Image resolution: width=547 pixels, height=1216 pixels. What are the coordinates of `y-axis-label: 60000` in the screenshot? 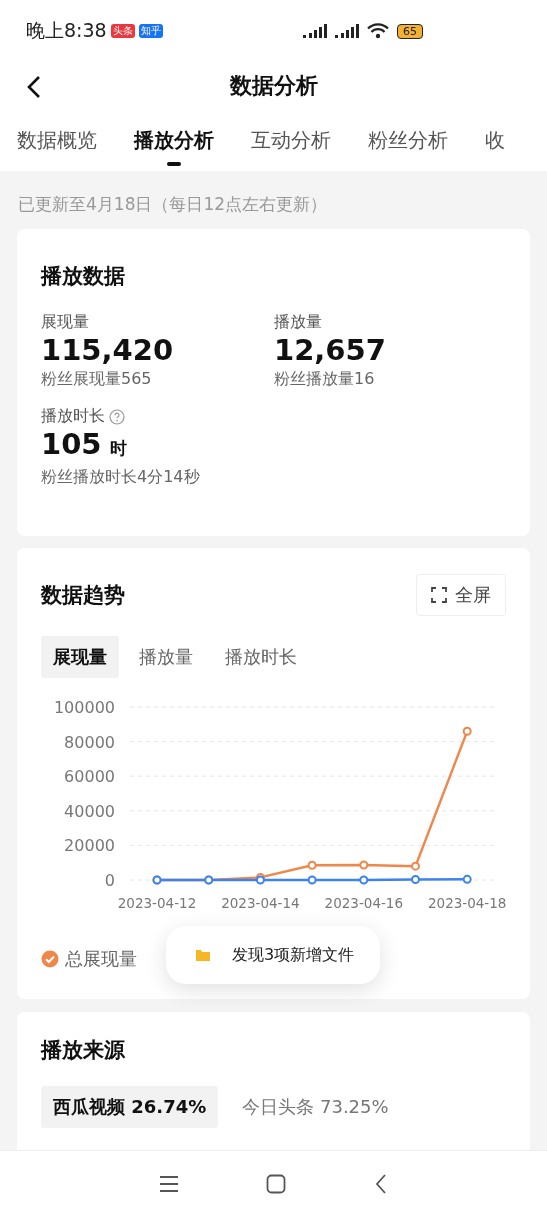 It's located at (89, 777).